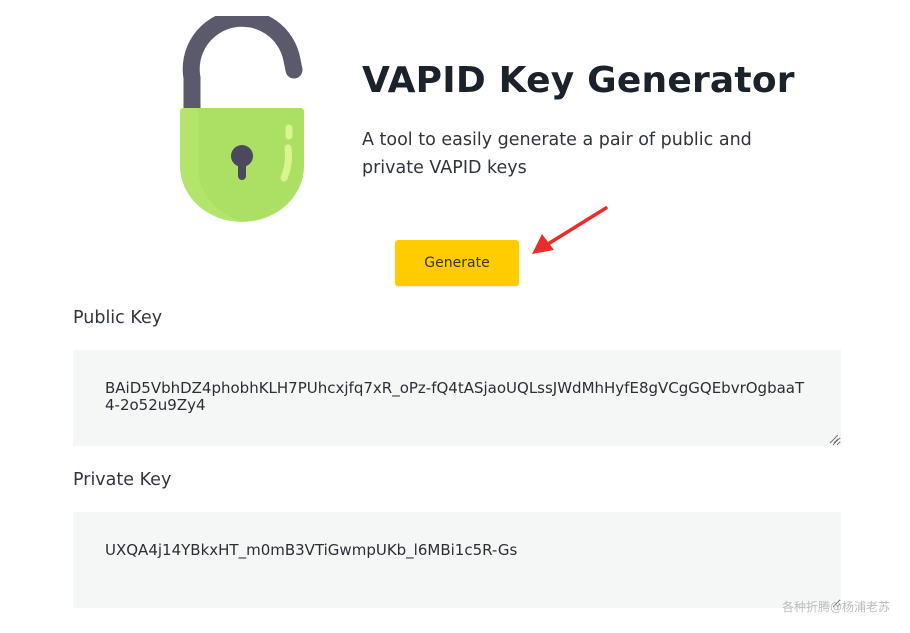  What do you see at coordinates (118, 318) in the screenshot?
I see `public-key-label: Public Key` at bounding box center [118, 318].